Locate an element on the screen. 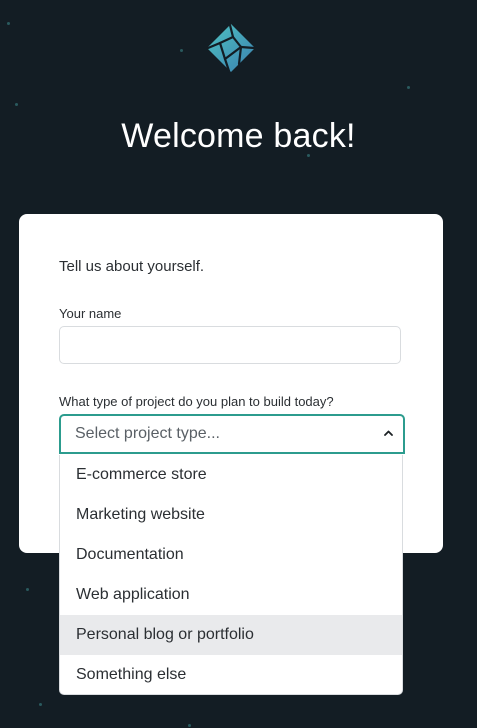 Image resolution: width=477 pixels, height=728 pixels. option-ecommerce-store: E-commerce store is located at coordinates (231, 475).